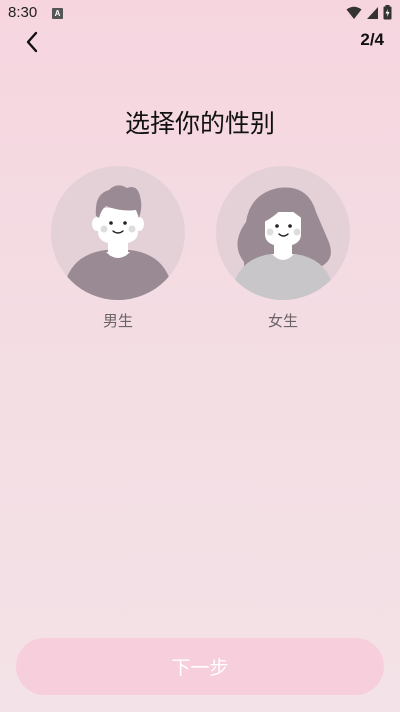  Describe the element at coordinates (23, 12) in the screenshot. I see `status-time: 8:30` at that location.